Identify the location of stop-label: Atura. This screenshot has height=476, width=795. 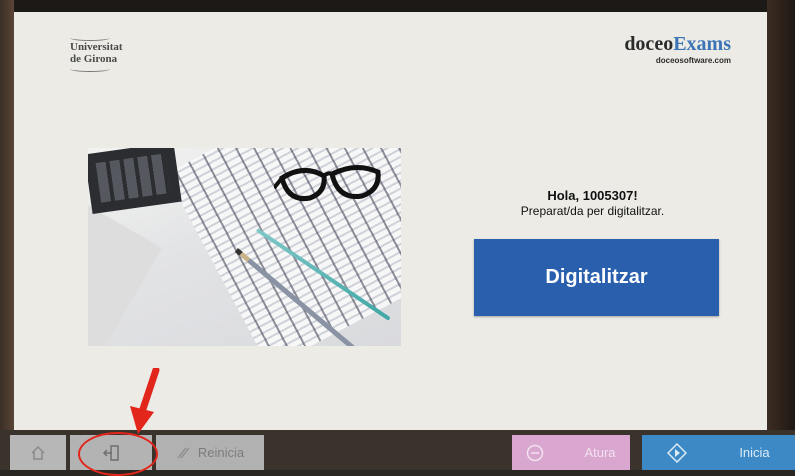
(600, 452).